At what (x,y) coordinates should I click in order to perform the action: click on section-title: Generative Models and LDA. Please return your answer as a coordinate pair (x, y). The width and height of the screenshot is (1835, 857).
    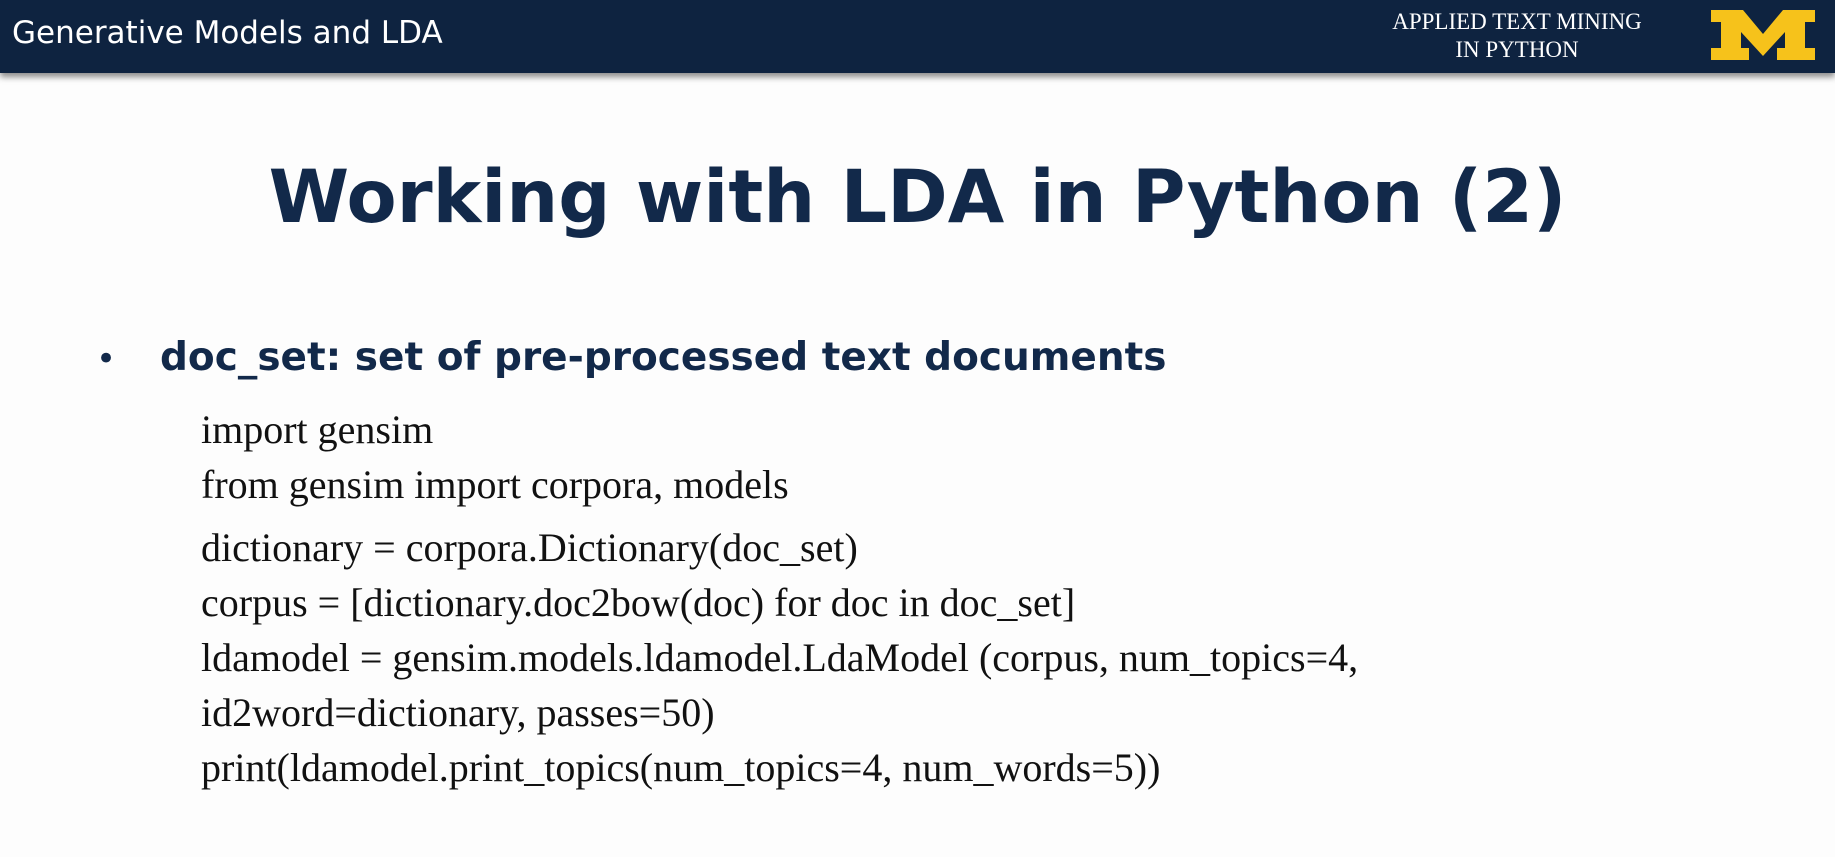
    Looking at the image, I should click on (227, 33).